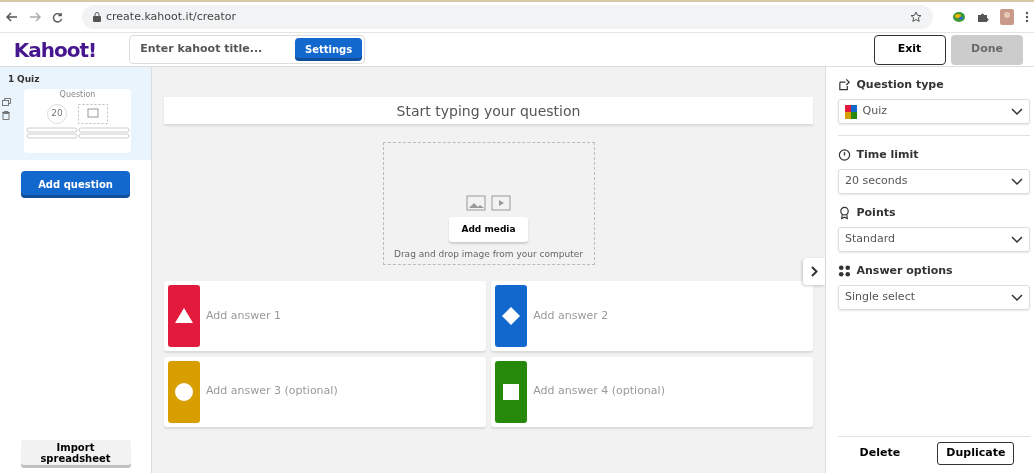 This screenshot has height=473, width=1034. What do you see at coordinates (876, 213) in the screenshot?
I see `section-label: Points` at bounding box center [876, 213].